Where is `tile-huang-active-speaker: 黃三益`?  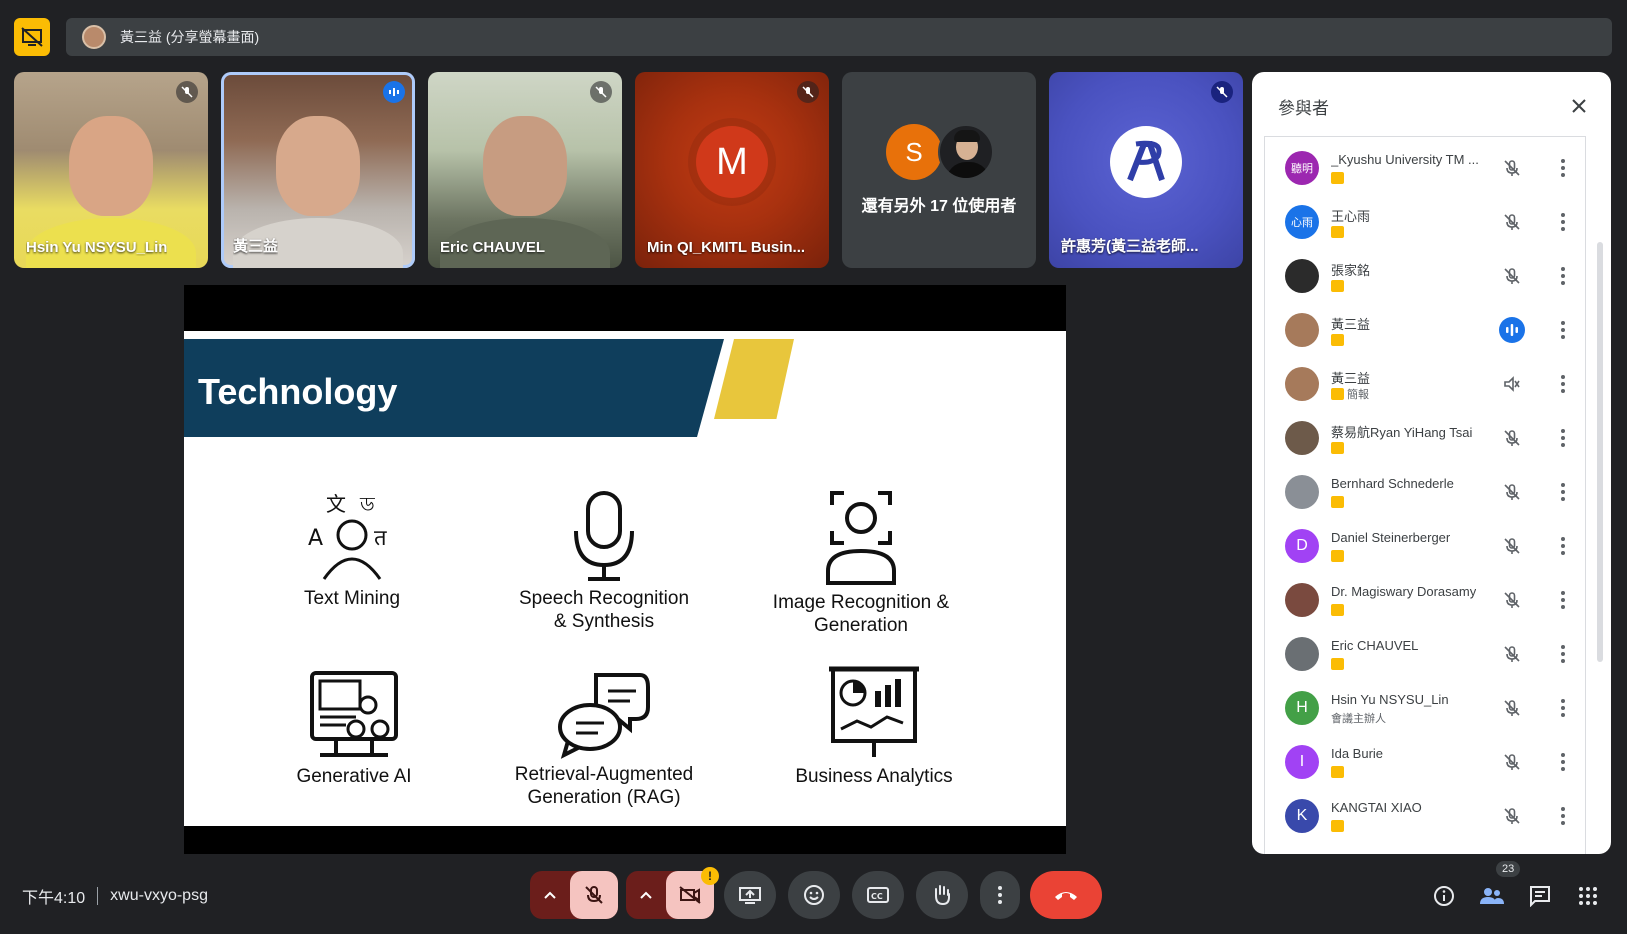 tile-huang-active-speaker: 黃三益 is located at coordinates (318, 170).